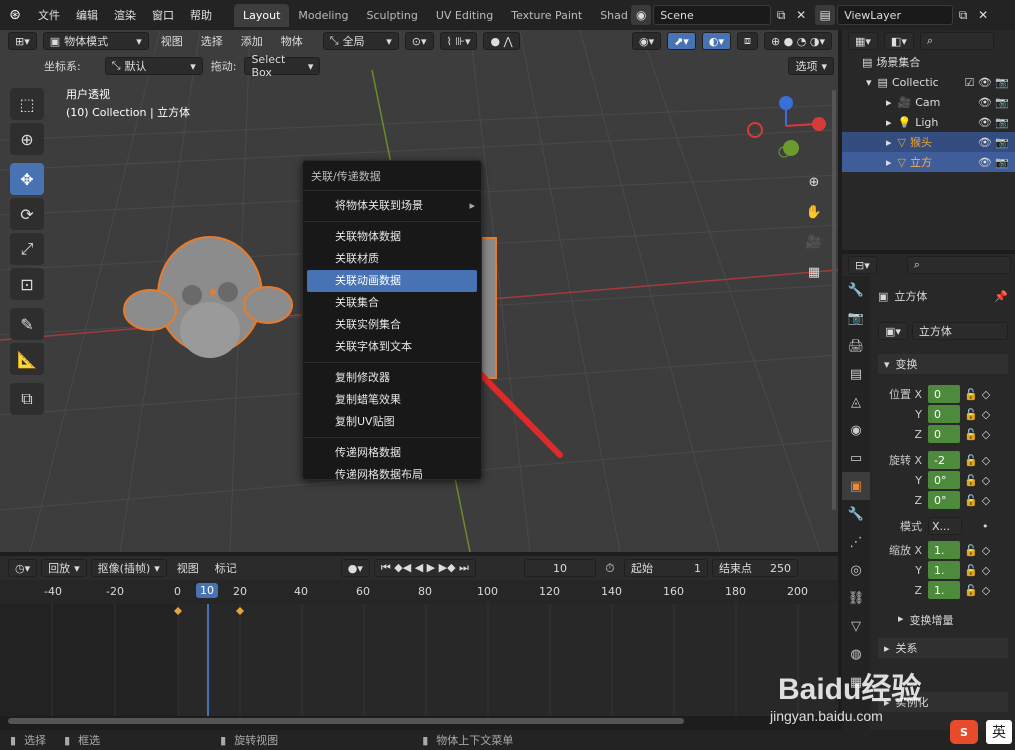 This screenshot has height=750, width=1015. Describe the element at coordinates (811, 66) in the screenshot. I see `options-dropdown: 选项 ▾` at that location.